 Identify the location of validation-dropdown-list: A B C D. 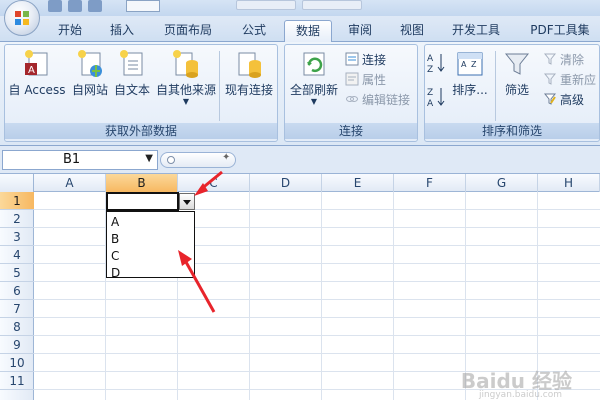
(150, 246).